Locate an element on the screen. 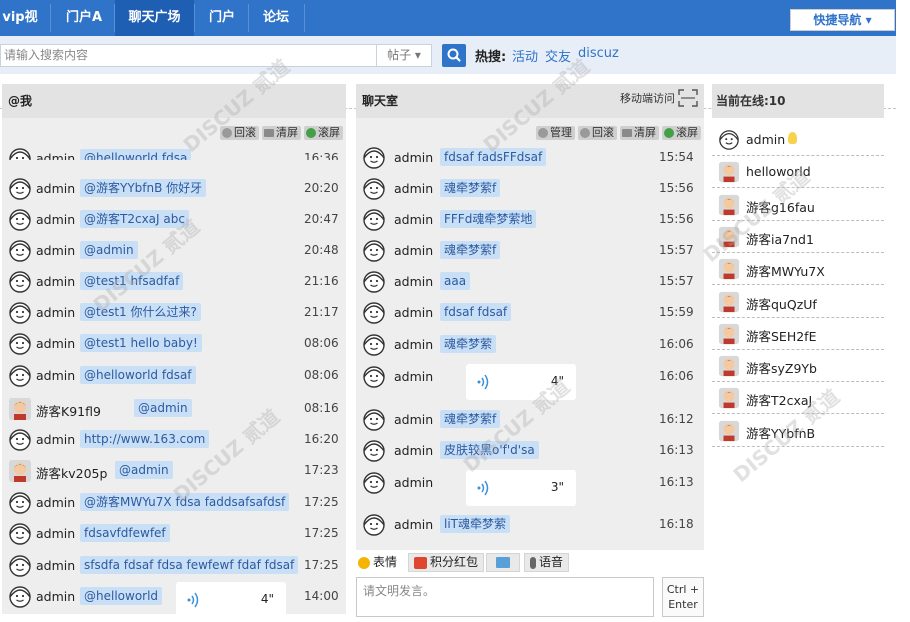 This screenshot has height=622, width=910. message-row: admin @helloworld 14:00 4" is located at coordinates (174, 600).